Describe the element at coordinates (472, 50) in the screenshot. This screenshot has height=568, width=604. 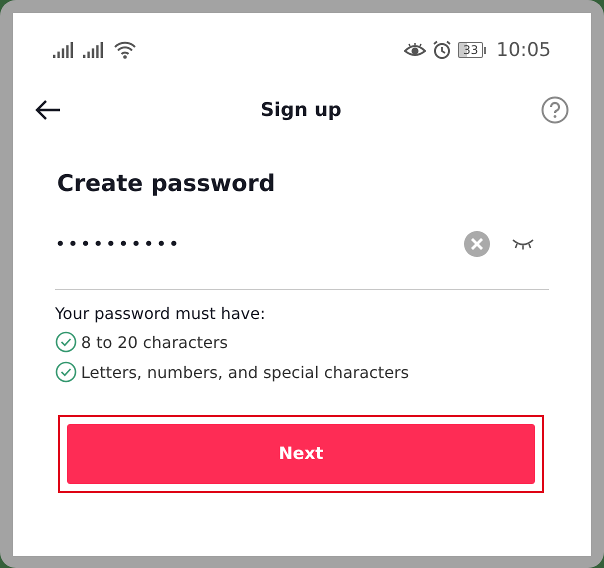
I see `battery-icon: 33` at that location.